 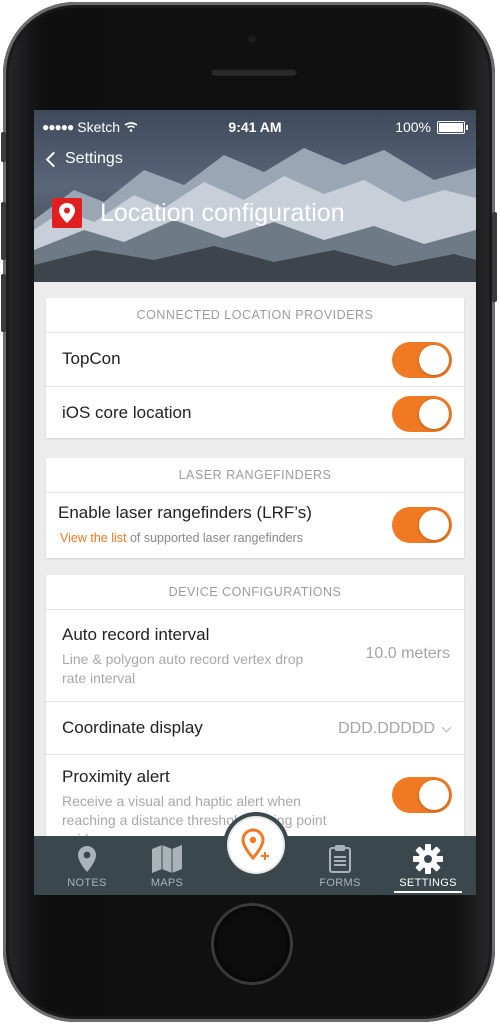 What do you see at coordinates (255, 413) in the screenshot?
I see `provider-row-ios: iOS core location` at bounding box center [255, 413].